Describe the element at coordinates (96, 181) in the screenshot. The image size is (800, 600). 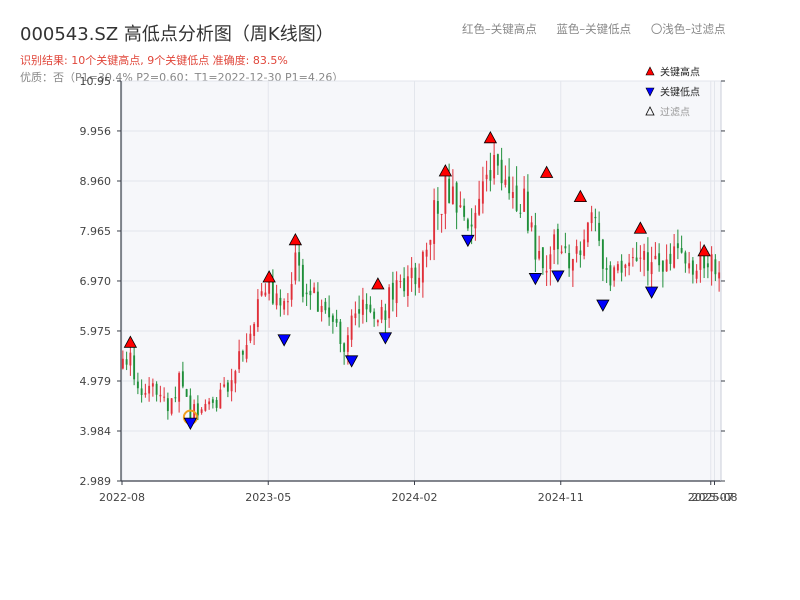
I see `y-tick-label: 8.960` at that location.